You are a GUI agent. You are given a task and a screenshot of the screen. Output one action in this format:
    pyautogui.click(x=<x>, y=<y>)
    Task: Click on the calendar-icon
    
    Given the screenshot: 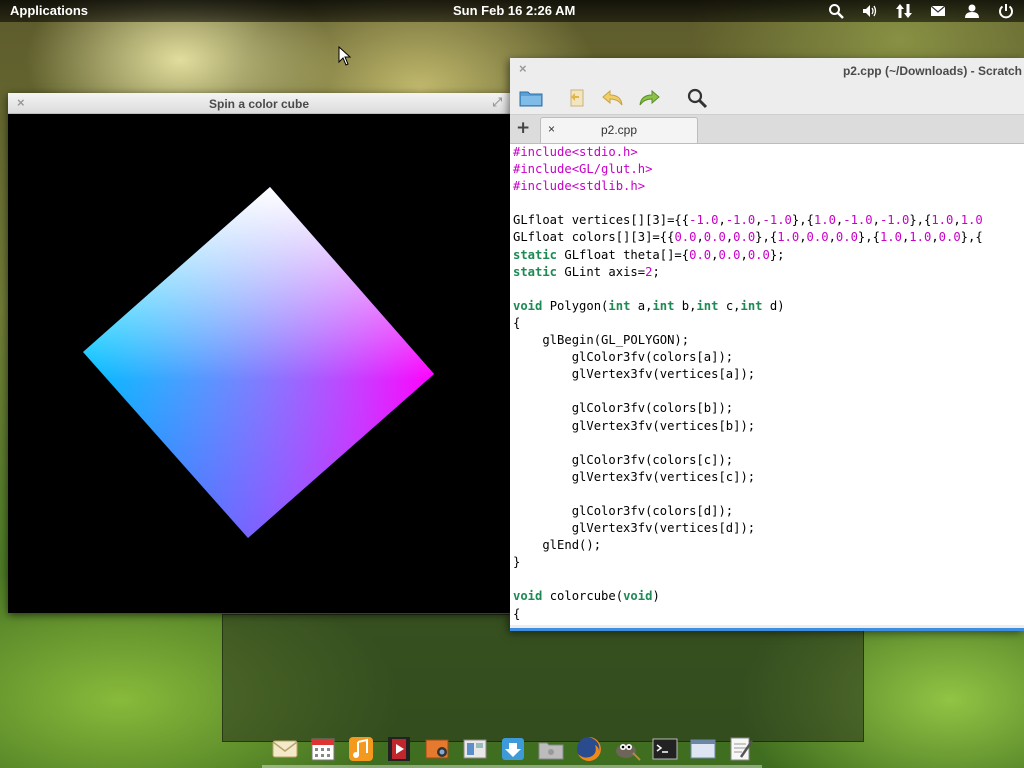 What is the action you would take?
    pyautogui.click(x=323, y=749)
    